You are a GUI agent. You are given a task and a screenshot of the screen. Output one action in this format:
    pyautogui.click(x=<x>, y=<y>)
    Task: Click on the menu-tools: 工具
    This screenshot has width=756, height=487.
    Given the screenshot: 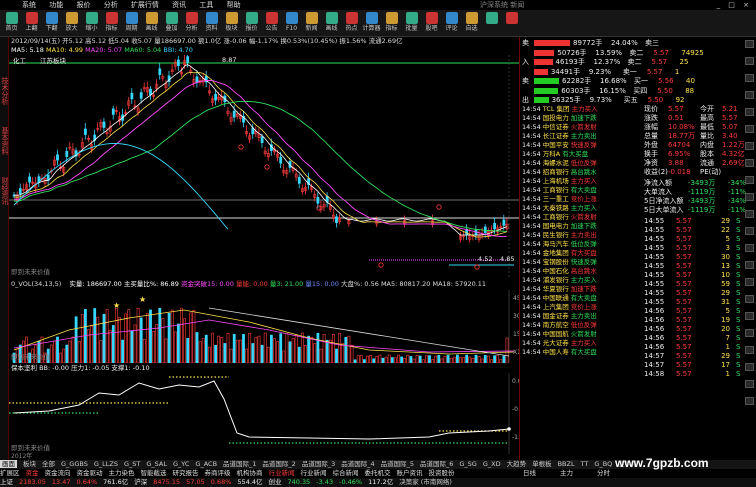 What is the action you would take?
    pyautogui.click(x=206, y=5)
    